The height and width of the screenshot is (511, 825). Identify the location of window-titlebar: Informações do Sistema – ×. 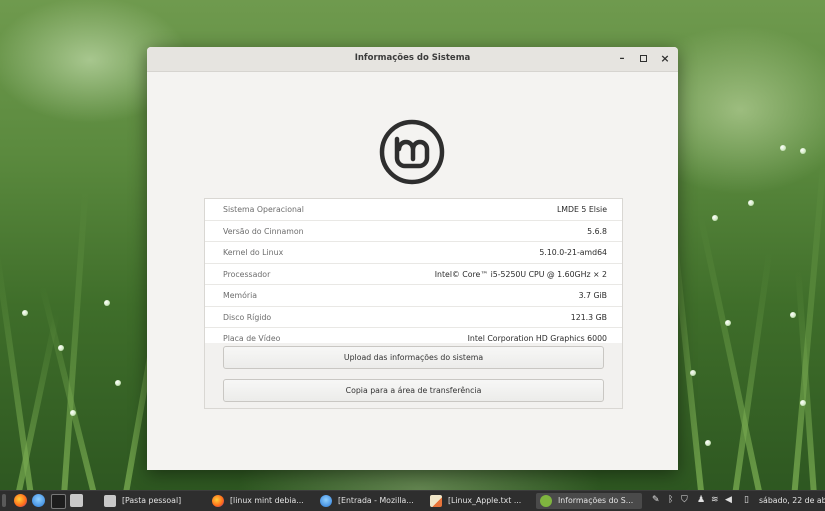
(412, 59).